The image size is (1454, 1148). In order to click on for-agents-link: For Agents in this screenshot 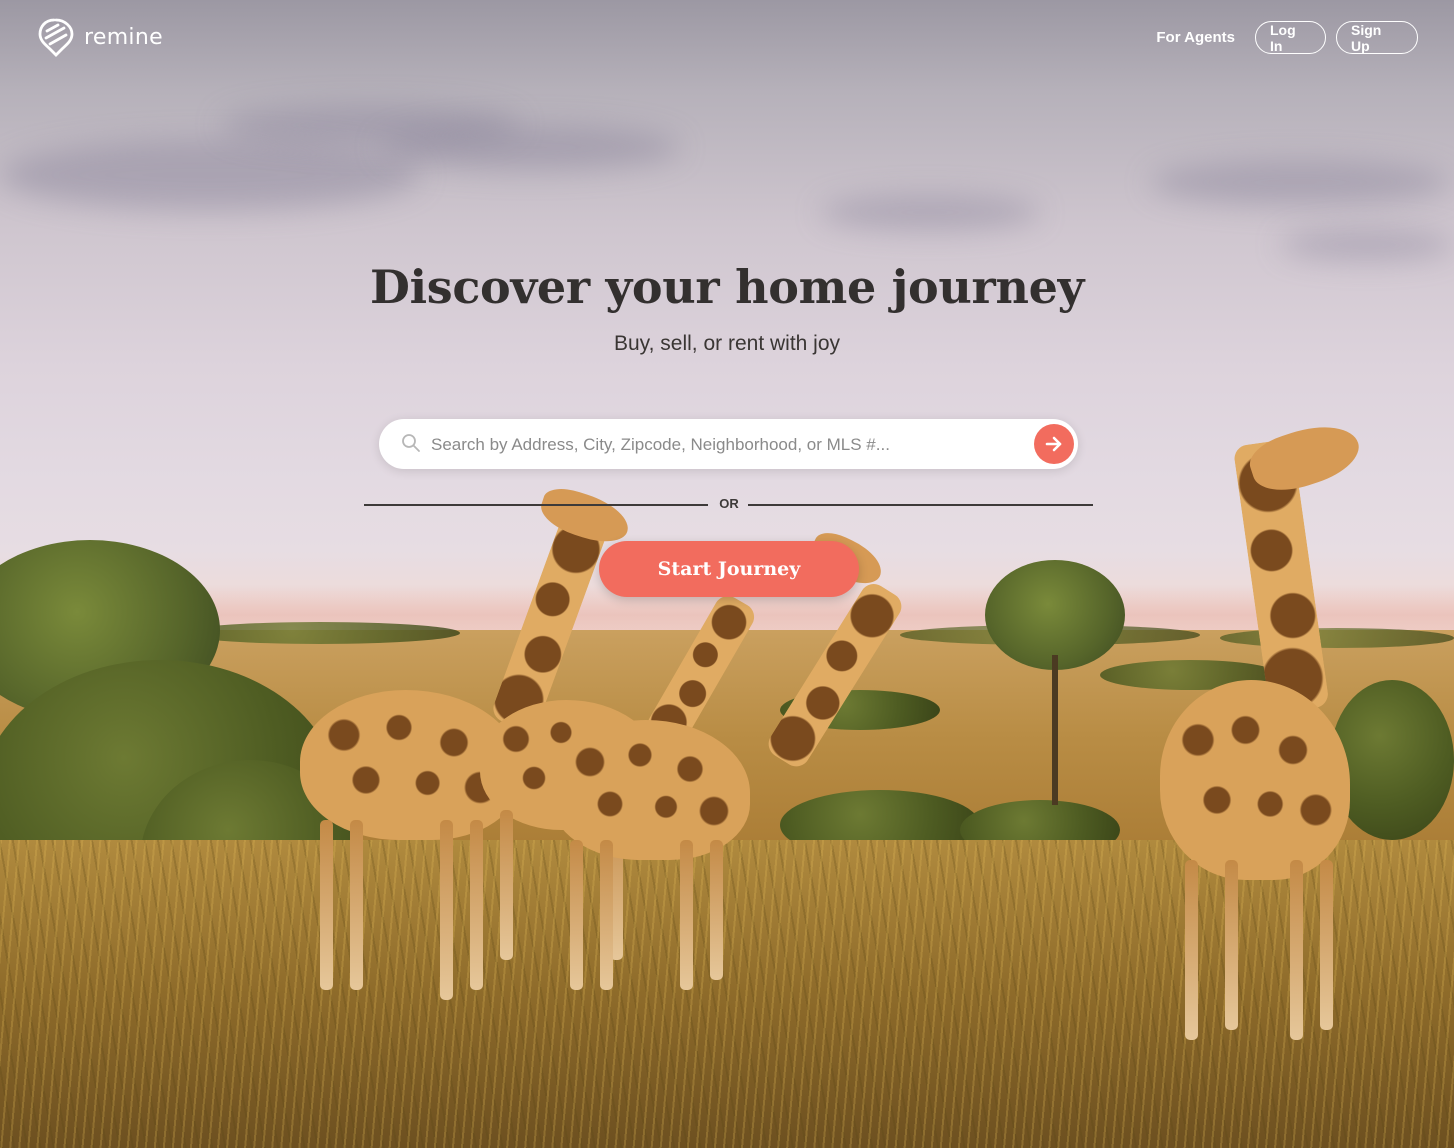, I will do `click(1195, 37)`.